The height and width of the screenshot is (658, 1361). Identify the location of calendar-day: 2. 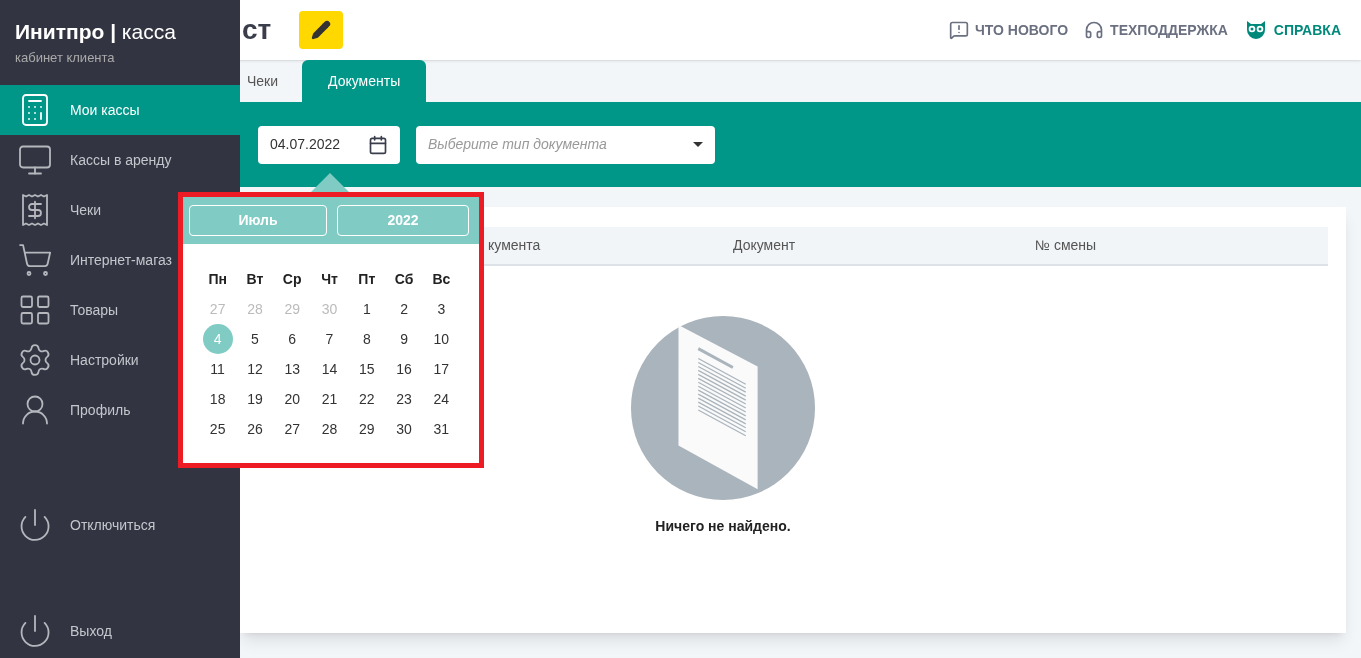
(404, 309).